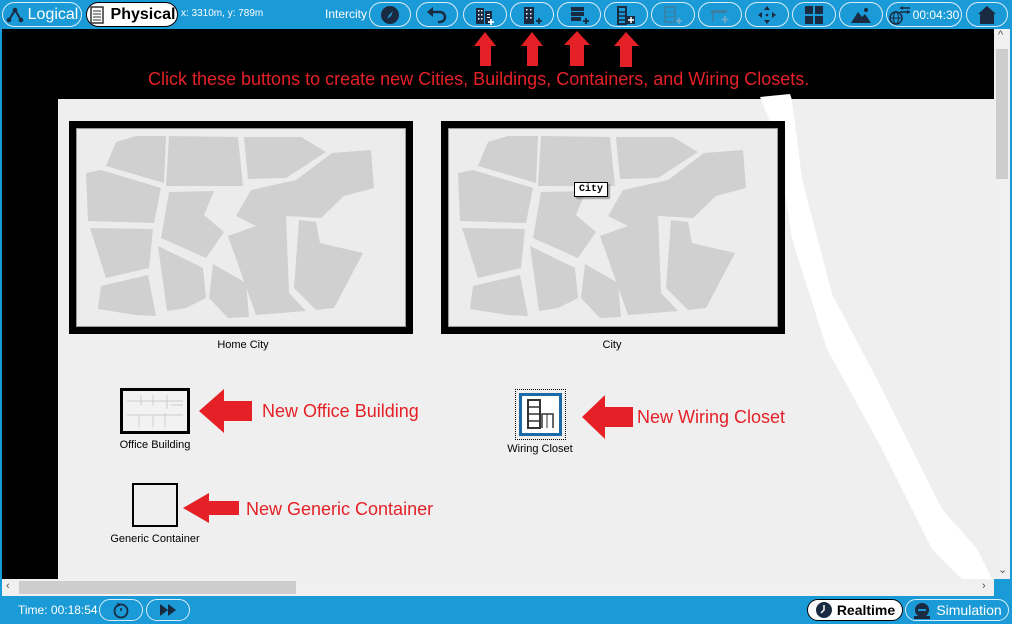  What do you see at coordinates (506, 610) in the screenshot?
I see `bottom-toolbar: Time: 00:18:54 Realtime Simulation` at bounding box center [506, 610].